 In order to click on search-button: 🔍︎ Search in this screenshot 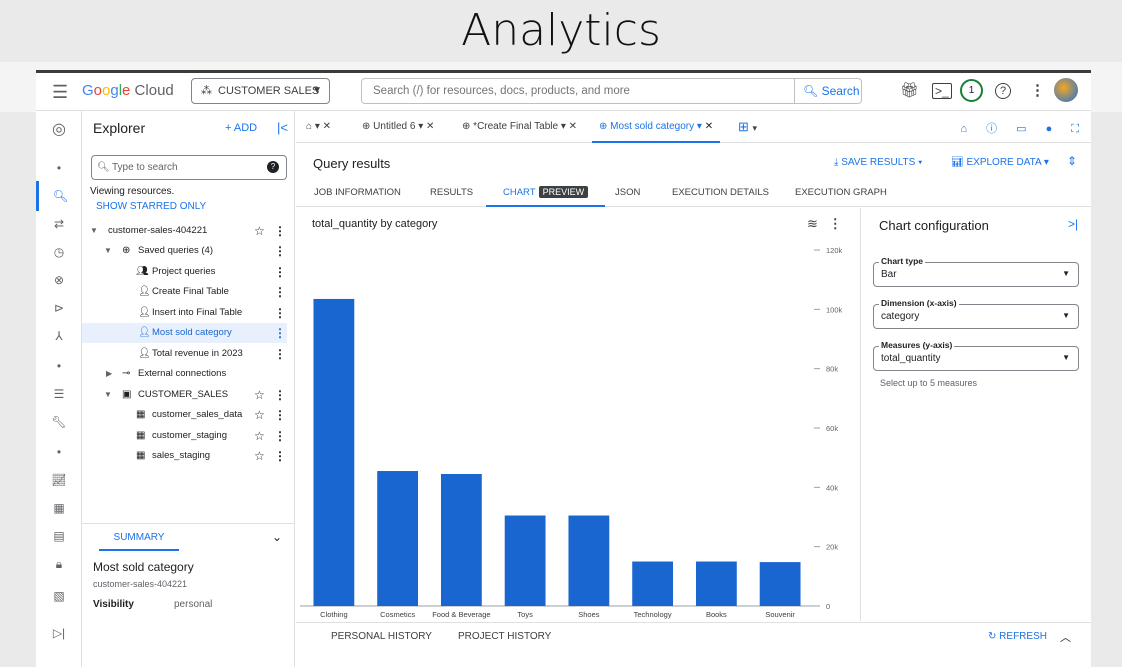, I will do `click(827, 91)`.